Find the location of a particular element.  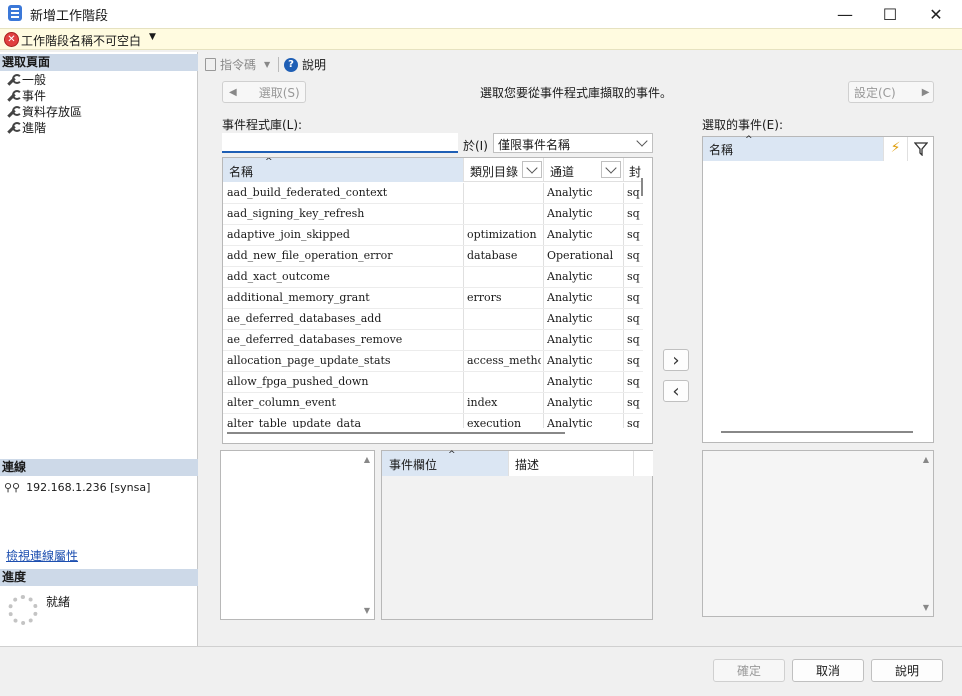

chevron-right-icon: › is located at coordinates (676, 360).